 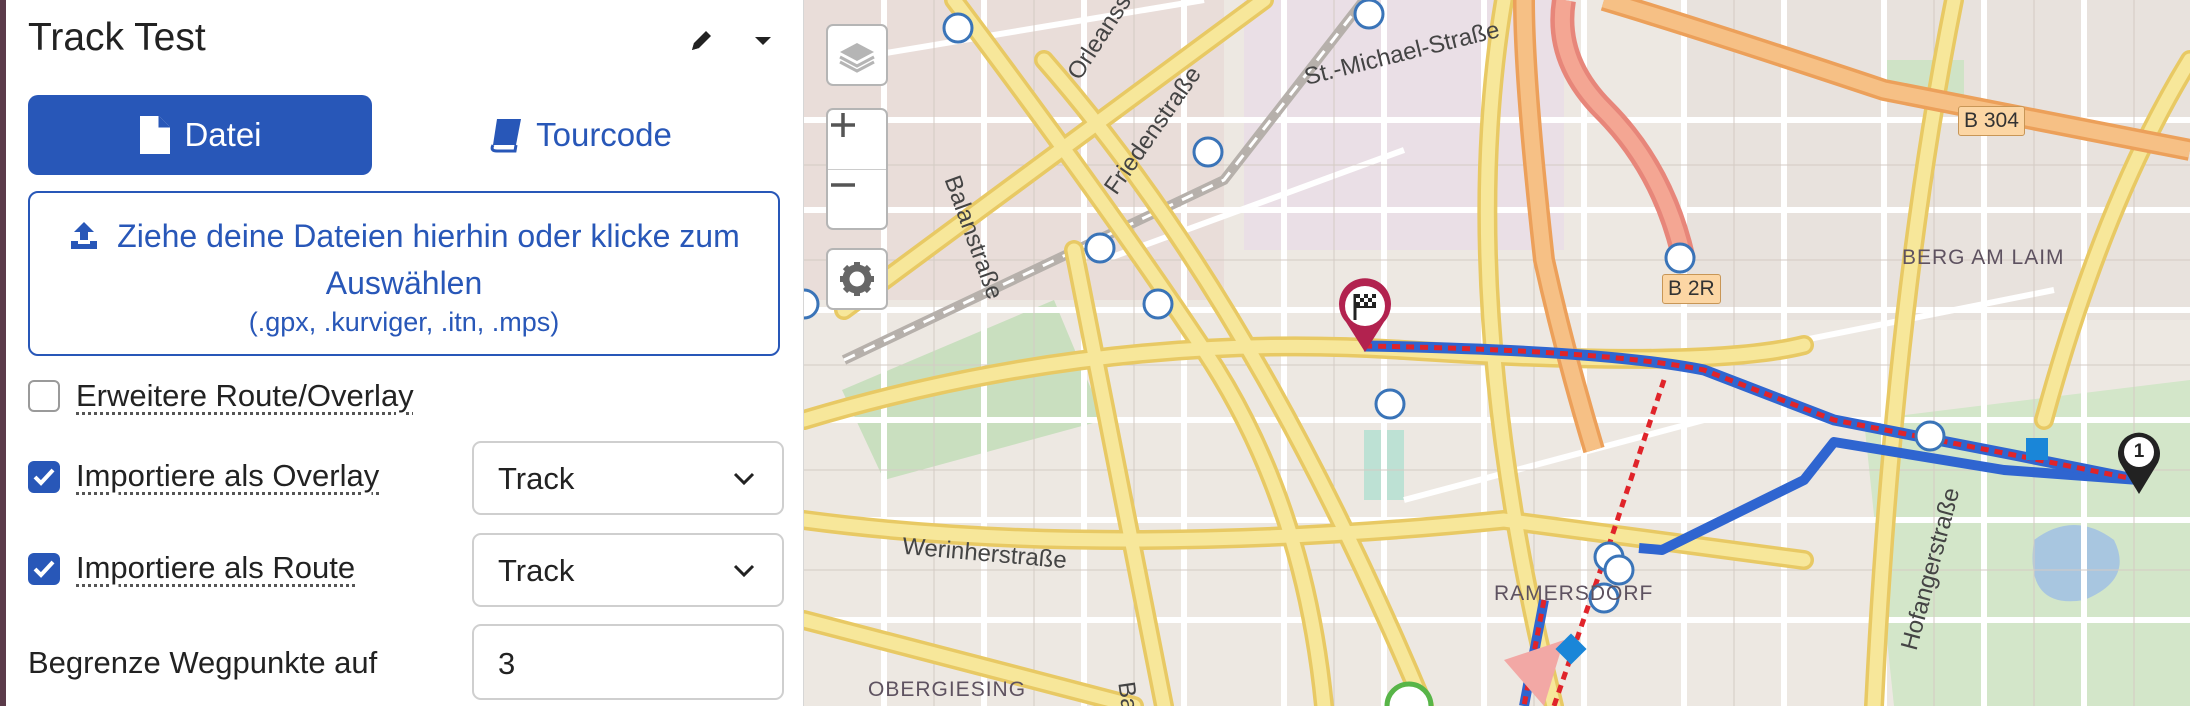 What do you see at coordinates (843, 125) in the screenshot?
I see `zoom-in-icon` at bounding box center [843, 125].